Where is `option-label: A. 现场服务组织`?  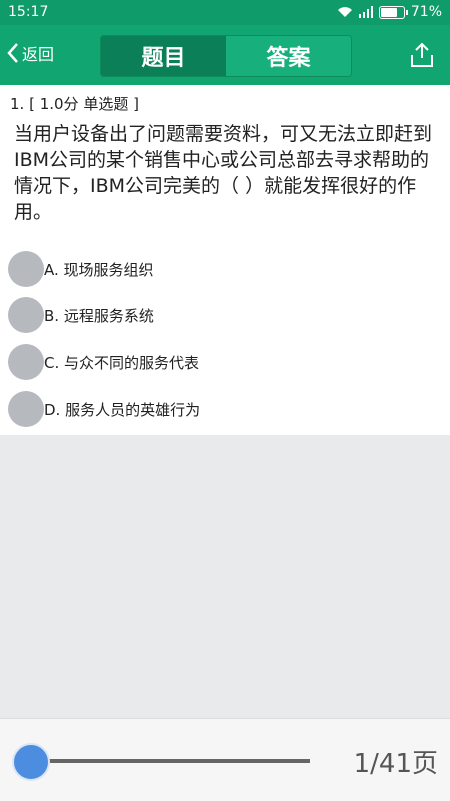 option-label: A. 现场服务组织 is located at coordinates (99, 269).